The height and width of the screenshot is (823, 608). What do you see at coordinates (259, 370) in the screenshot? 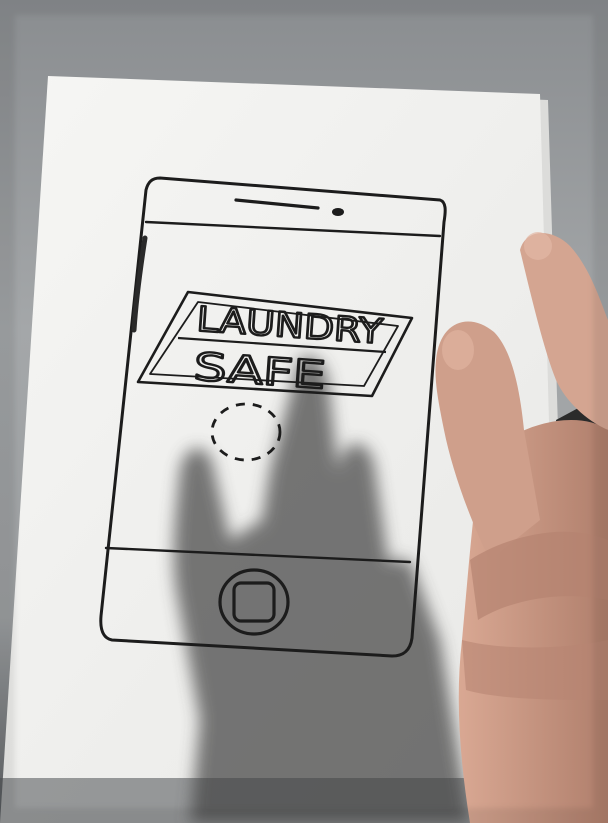
I see `logo-title-line2: SAFE` at bounding box center [259, 370].